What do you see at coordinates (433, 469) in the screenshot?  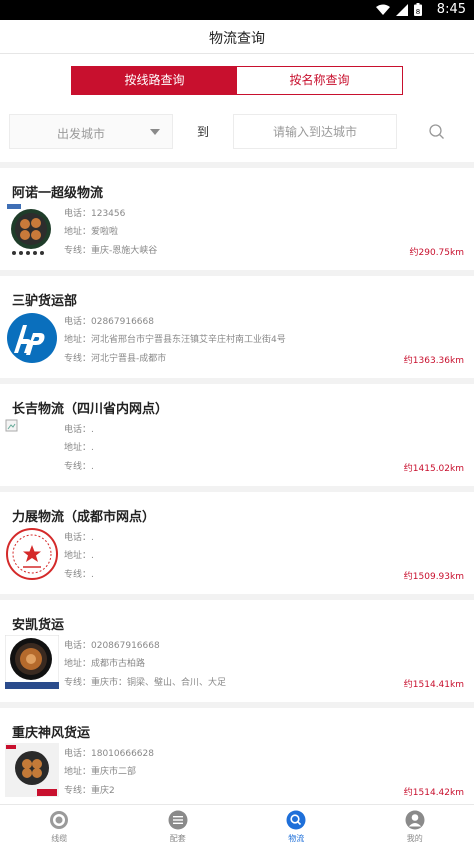 I see `company-distance: 约1415.02km` at bounding box center [433, 469].